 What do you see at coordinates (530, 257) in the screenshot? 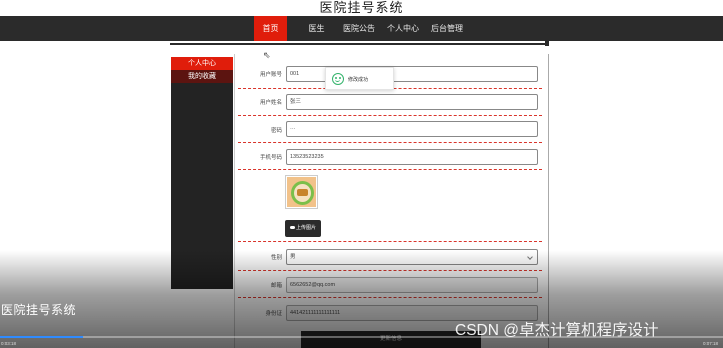
I see `chevron-down-icon` at bounding box center [530, 257].